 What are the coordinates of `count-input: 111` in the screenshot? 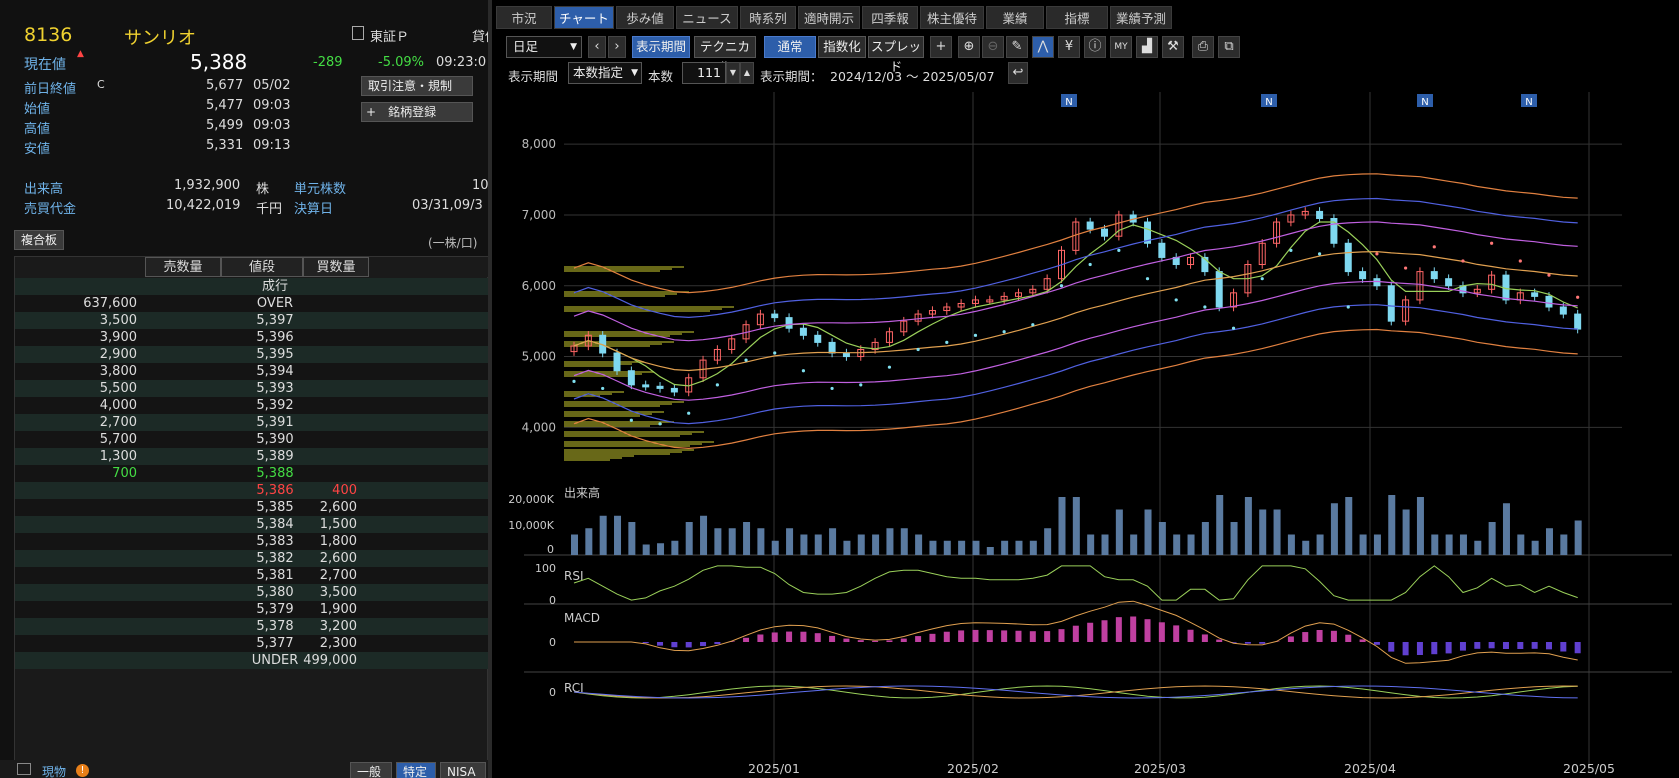 It's located at (704, 73).